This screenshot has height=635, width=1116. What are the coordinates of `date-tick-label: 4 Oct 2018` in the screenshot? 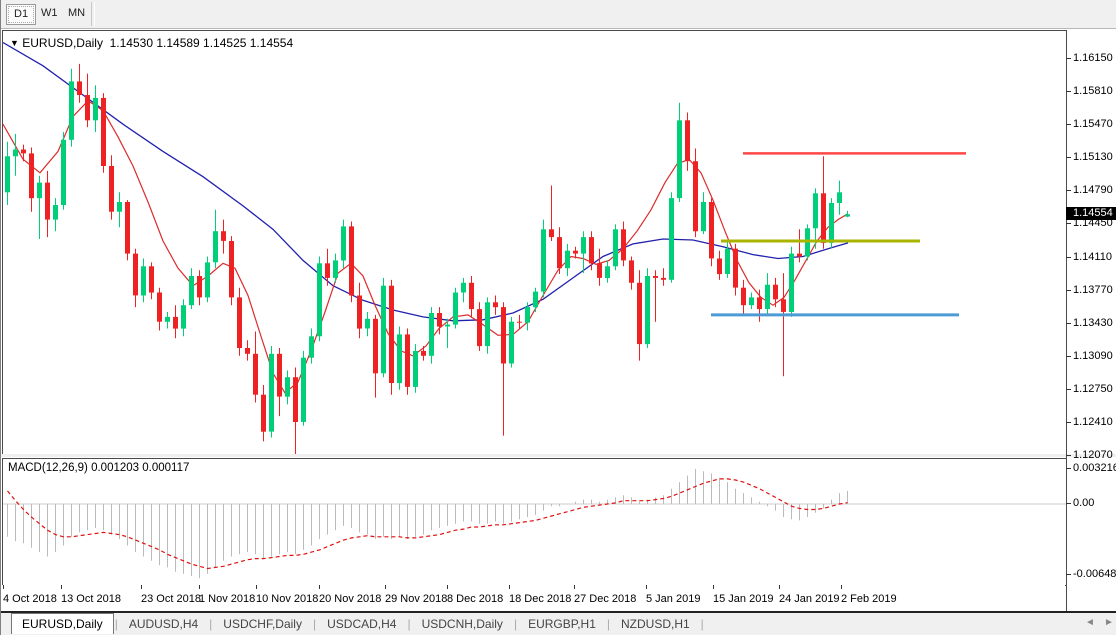 It's located at (30, 599).